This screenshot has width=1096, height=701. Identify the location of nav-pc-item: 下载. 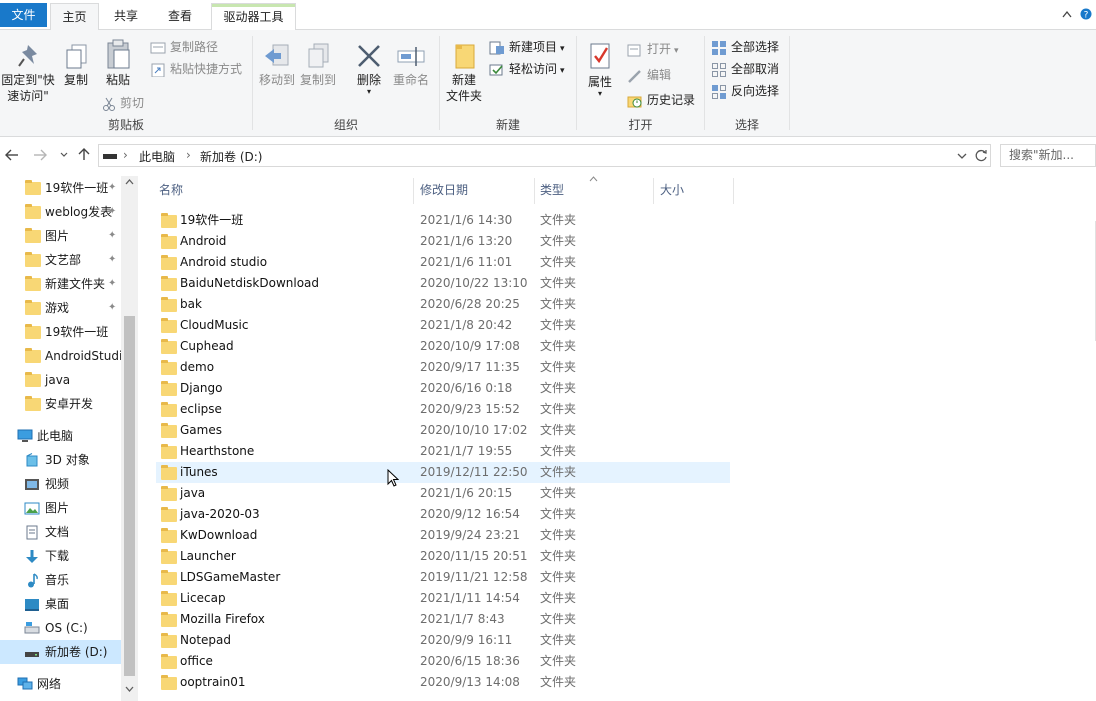
(60, 556).